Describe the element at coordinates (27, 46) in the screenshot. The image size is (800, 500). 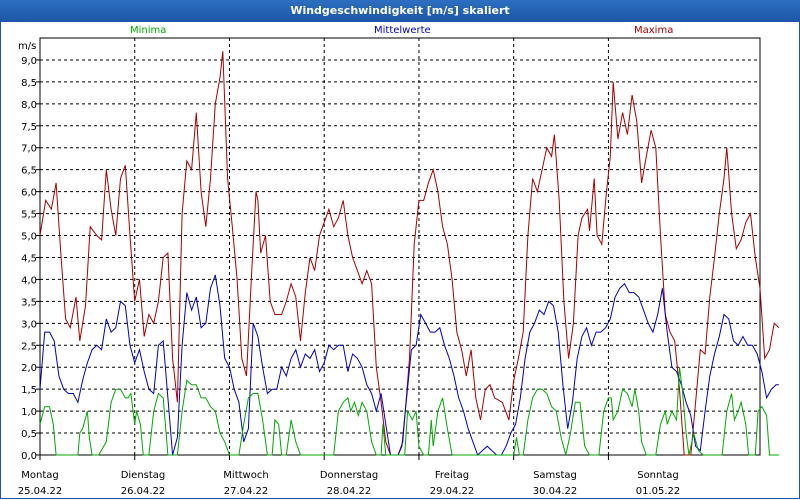
I see `y-axis-unit: m/s` at that location.